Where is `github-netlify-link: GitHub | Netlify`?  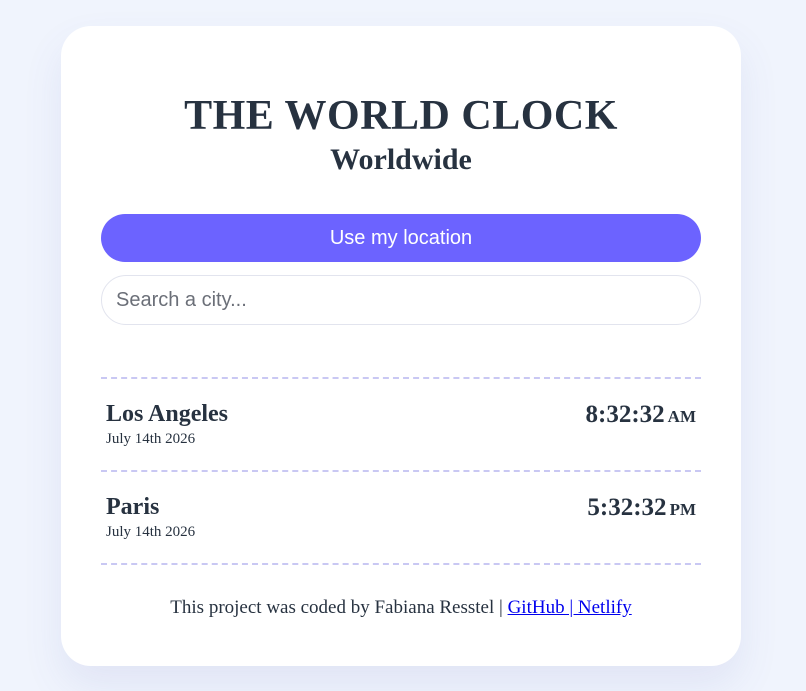 github-netlify-link: GitHub | Netlify is located at coordinates (570, 607).